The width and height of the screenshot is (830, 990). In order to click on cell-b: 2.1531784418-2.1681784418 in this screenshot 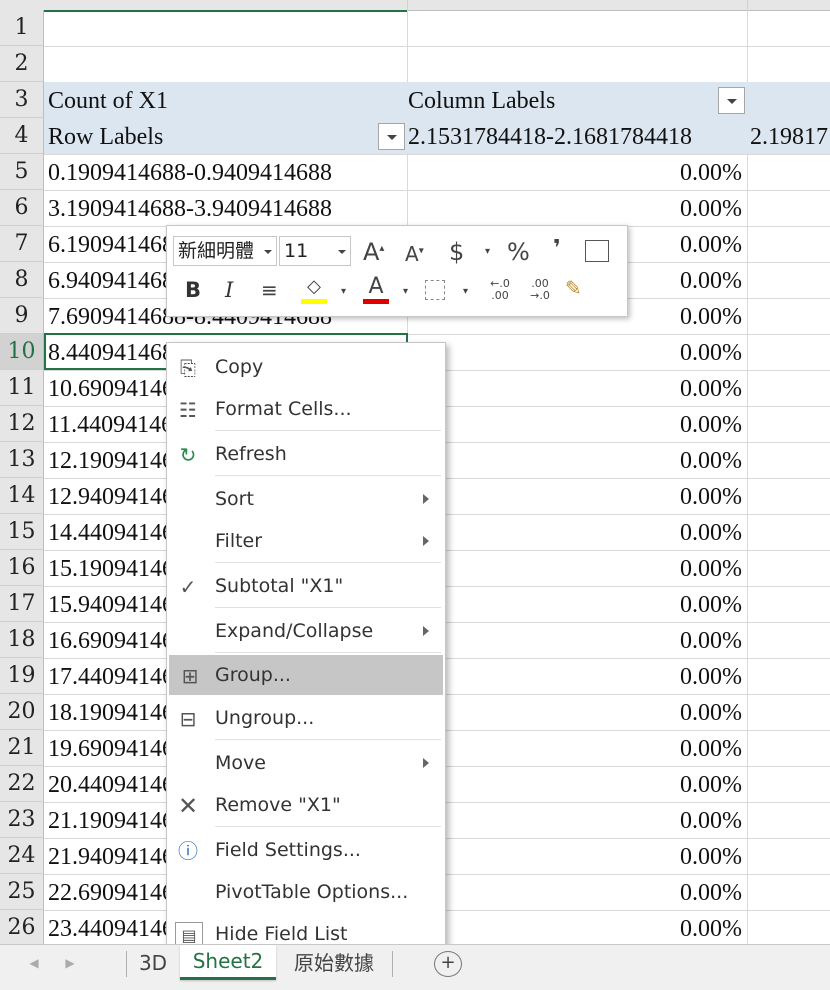, I will do `click(577, 136)`.